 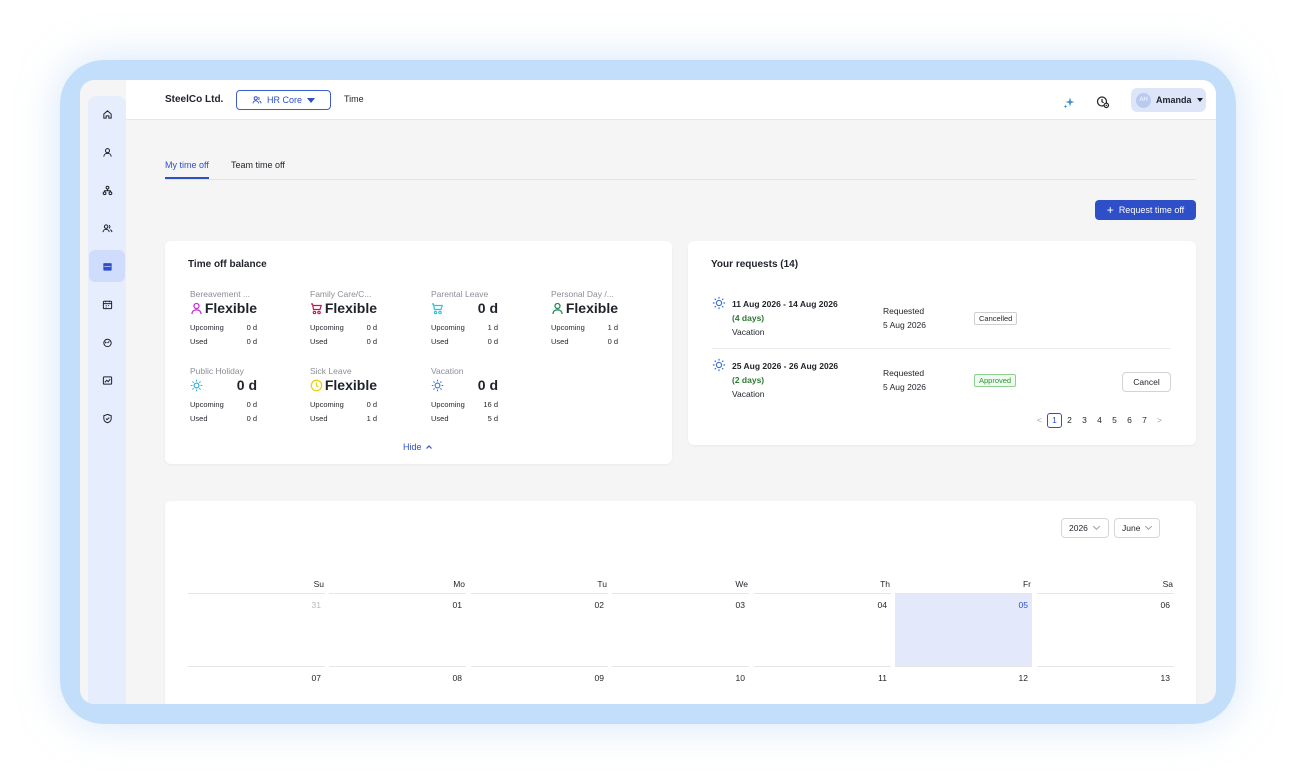 What do you see at coordinates (1165, 678) in the screenshot?
I see `day-number: 13` at bounding box center [1165, 678].